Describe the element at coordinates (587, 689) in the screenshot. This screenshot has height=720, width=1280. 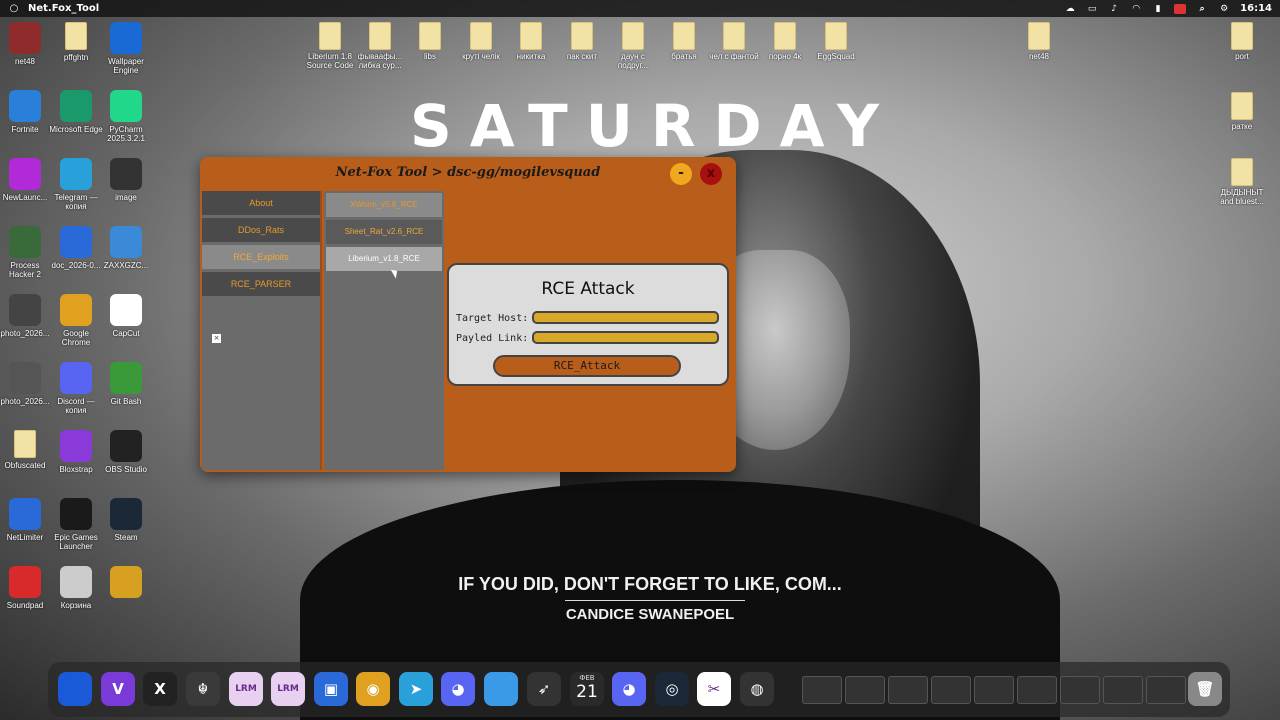
I see `calendar-icon: ФЕВ 21` at that location.